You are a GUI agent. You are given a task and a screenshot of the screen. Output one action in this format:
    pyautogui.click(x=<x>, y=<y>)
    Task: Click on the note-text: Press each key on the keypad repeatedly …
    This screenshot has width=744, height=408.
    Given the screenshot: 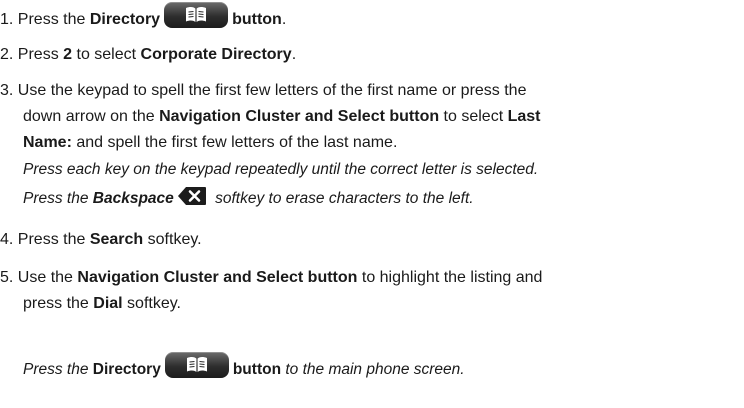 What is the action you would take?
    pyautogui.click(x=281, y=169)
    